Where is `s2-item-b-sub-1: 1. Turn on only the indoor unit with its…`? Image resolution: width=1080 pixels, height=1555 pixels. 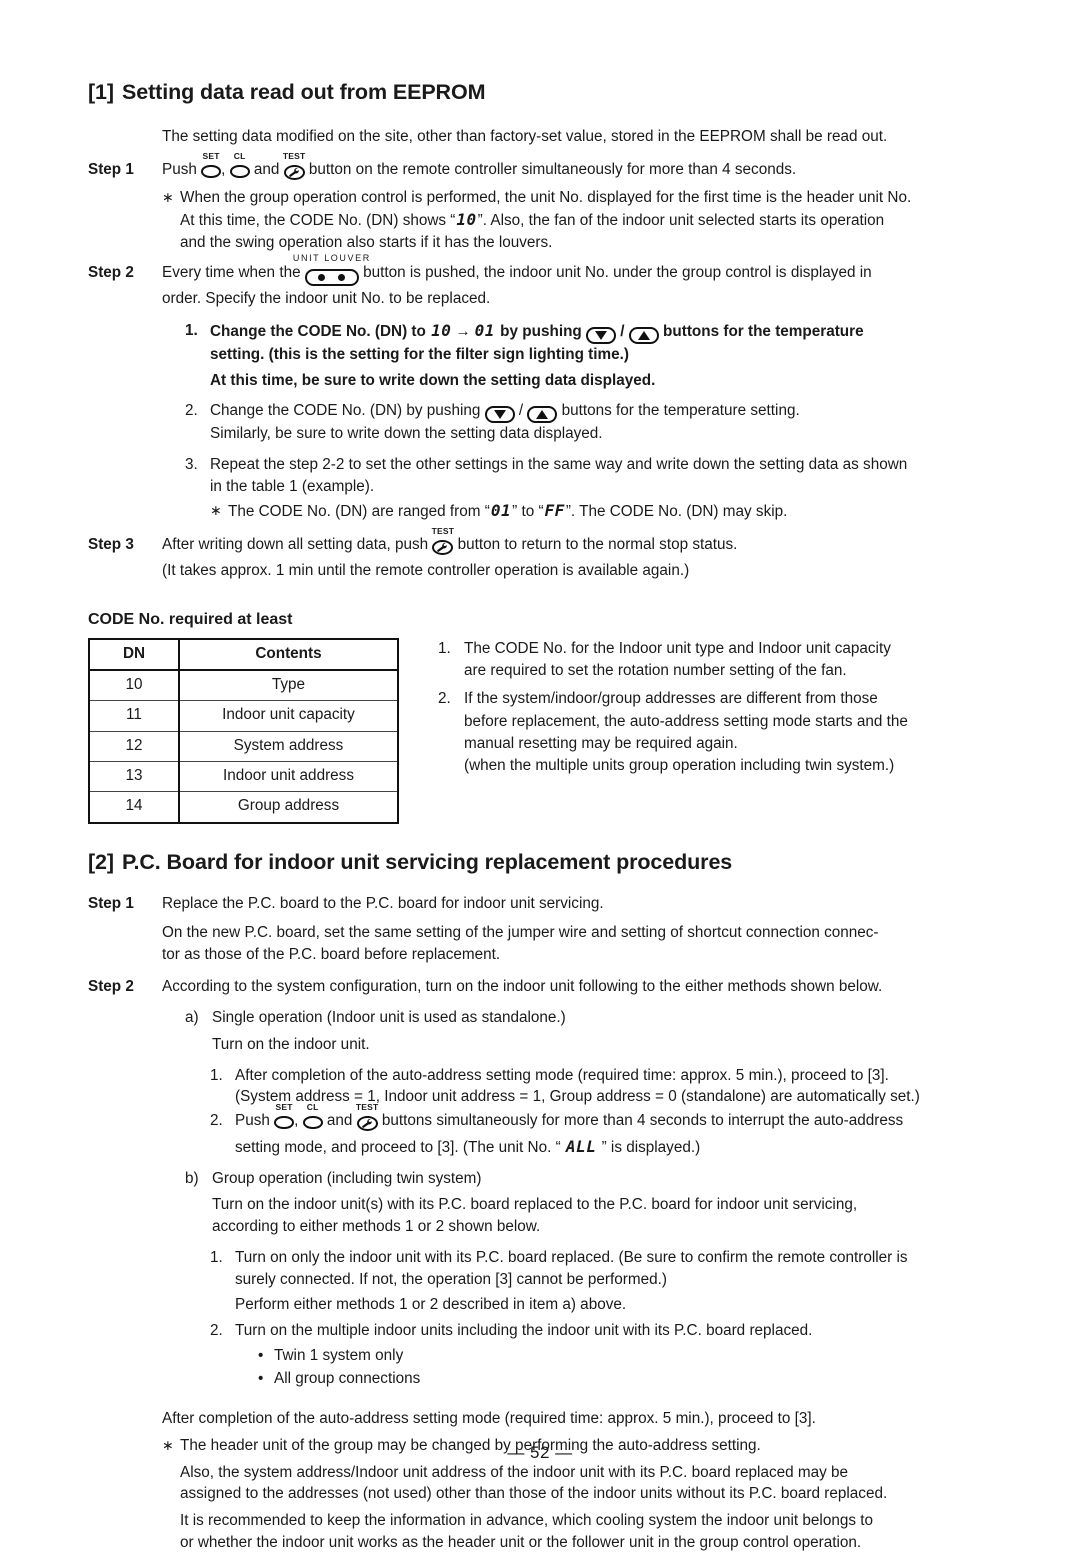
s2-item-b-sub-1: 1. Turn on only the indoor unit with its… is located at coordinates (605, 1281).